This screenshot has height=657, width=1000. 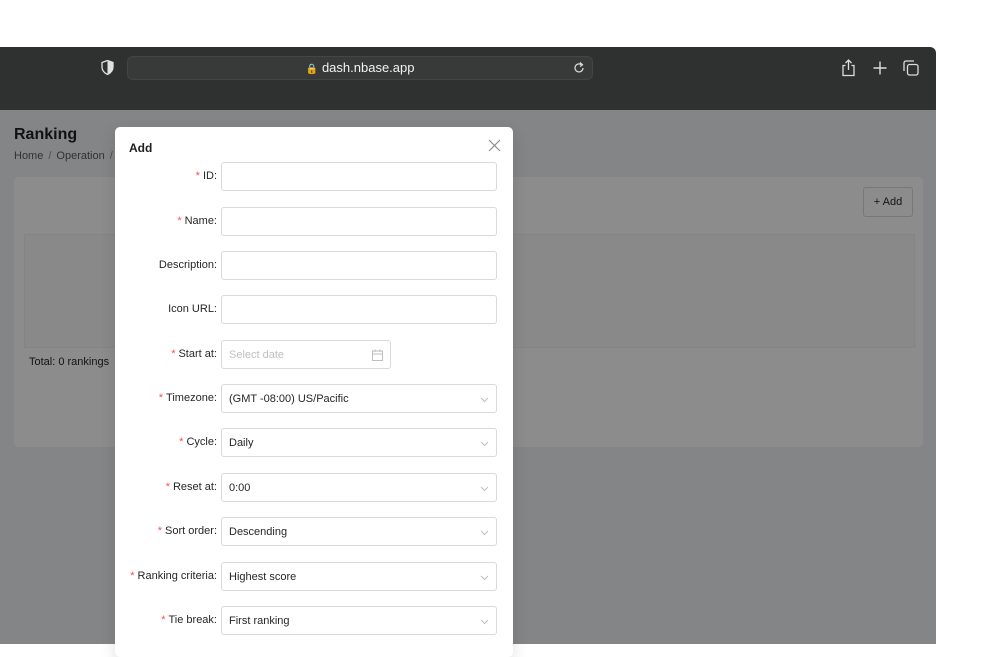 I want to click on tabs-overview-icon, so click(x=911, y=68).